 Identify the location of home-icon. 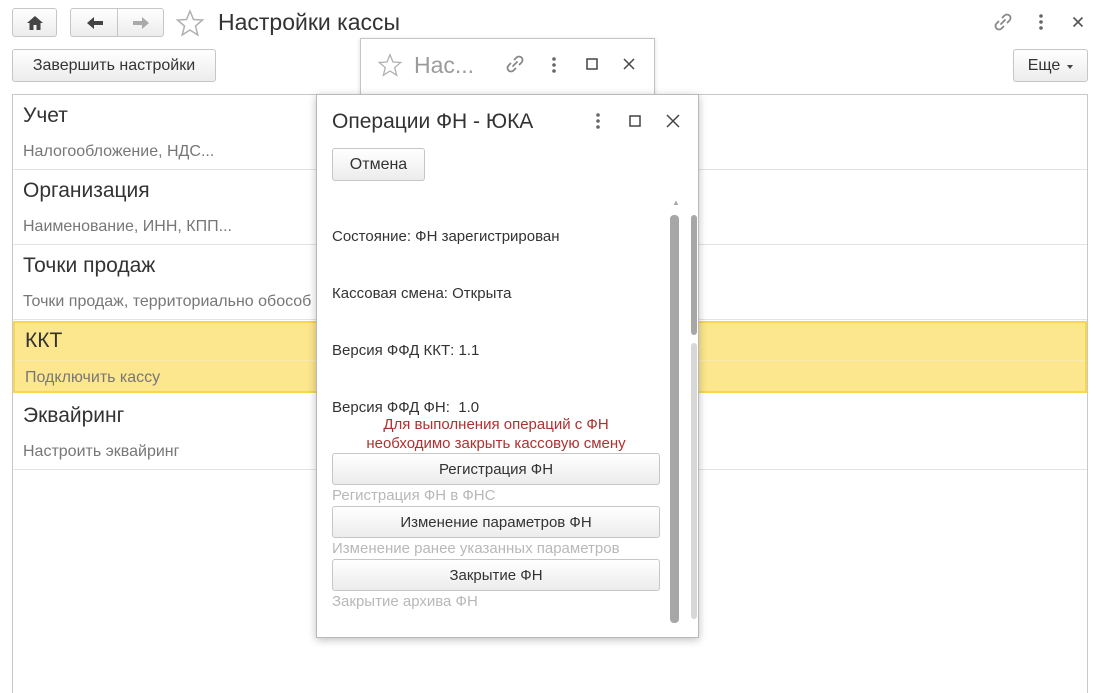
(35, 23).